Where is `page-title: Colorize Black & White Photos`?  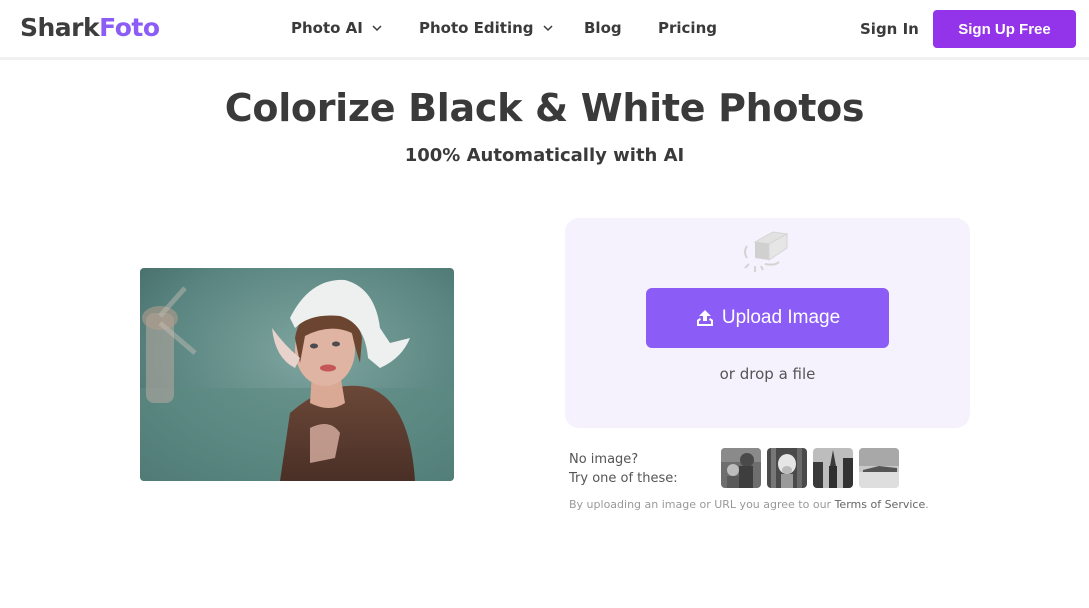
page-title: Colorize Black & White Photos is located at coordinates (544, 108).